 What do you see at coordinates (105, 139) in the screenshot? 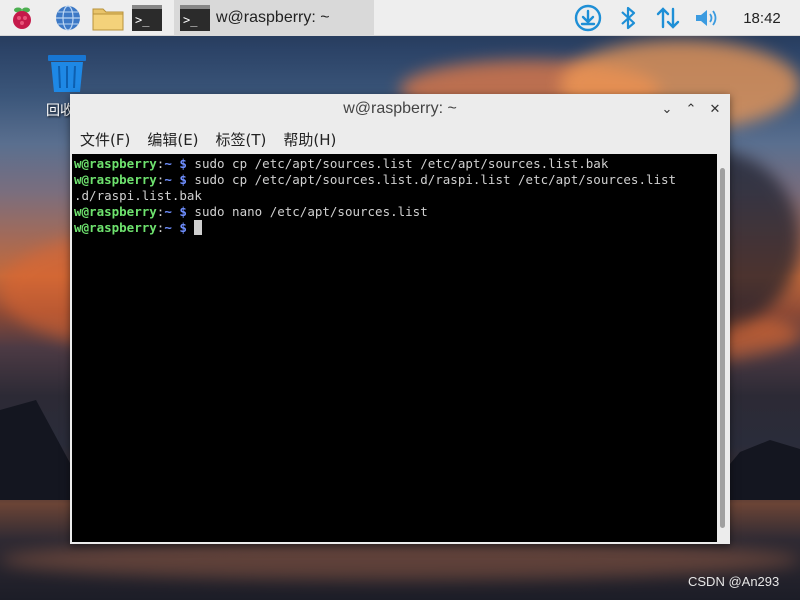
I see `menu-file: 文件(F)` at bounding box center [105, 139].